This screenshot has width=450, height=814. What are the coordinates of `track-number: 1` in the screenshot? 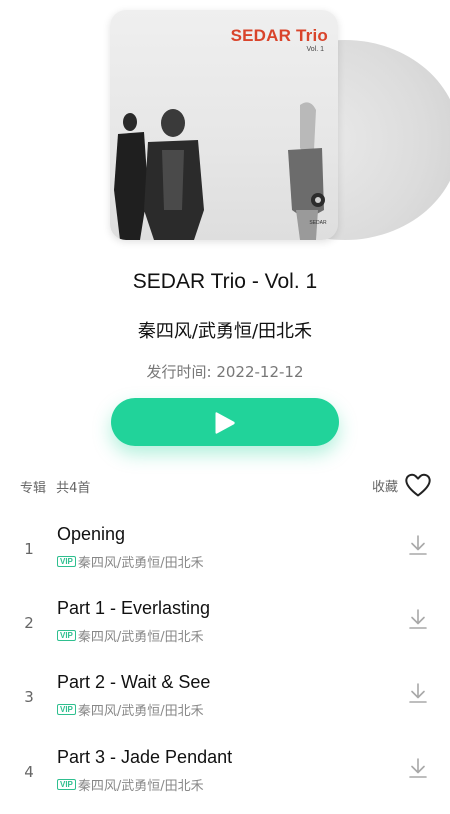 It's located at (29, 549).